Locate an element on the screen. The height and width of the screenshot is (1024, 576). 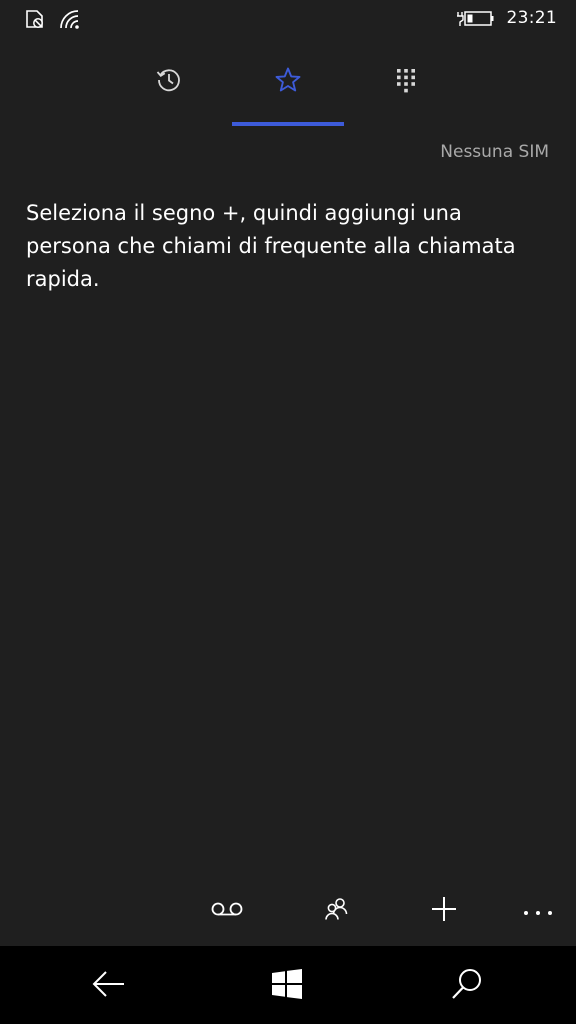
add-icon is located at coordinates (444, 911).